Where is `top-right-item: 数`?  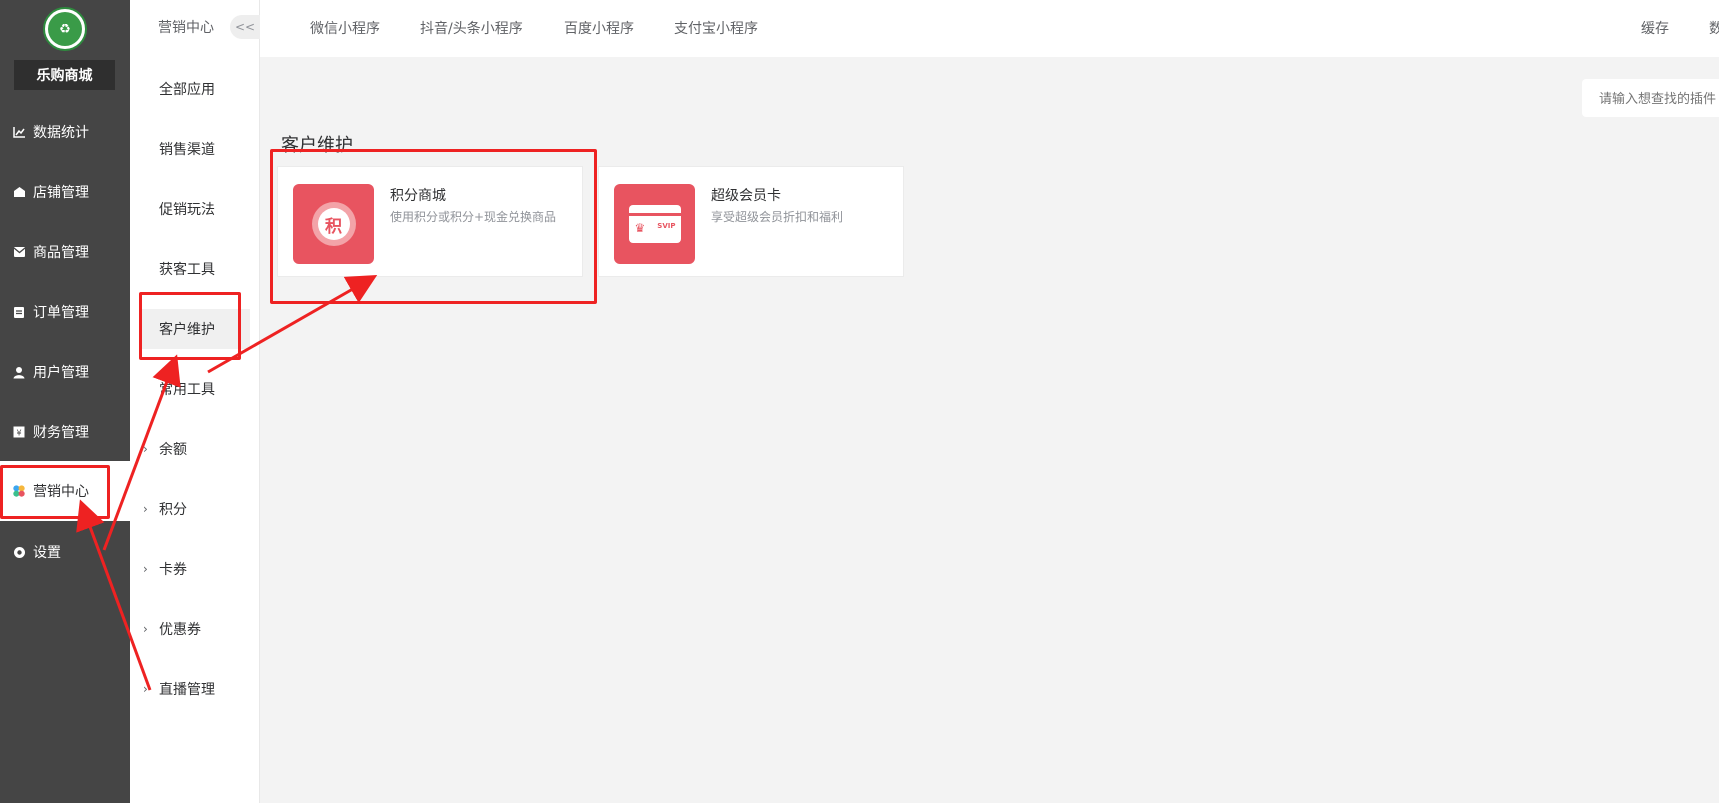
top-right-item: 数 is located at coordinates (1714, 28).